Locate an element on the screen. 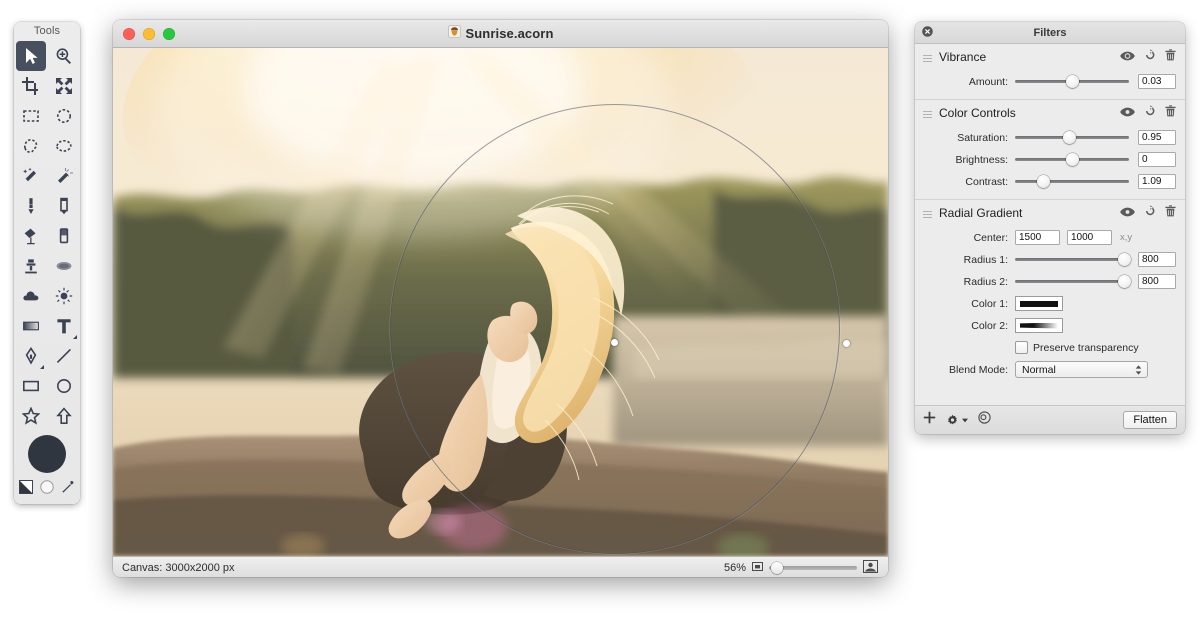 This screenshot has width=1200, height=640. zoom-tool is located at coordinates (64, 56).